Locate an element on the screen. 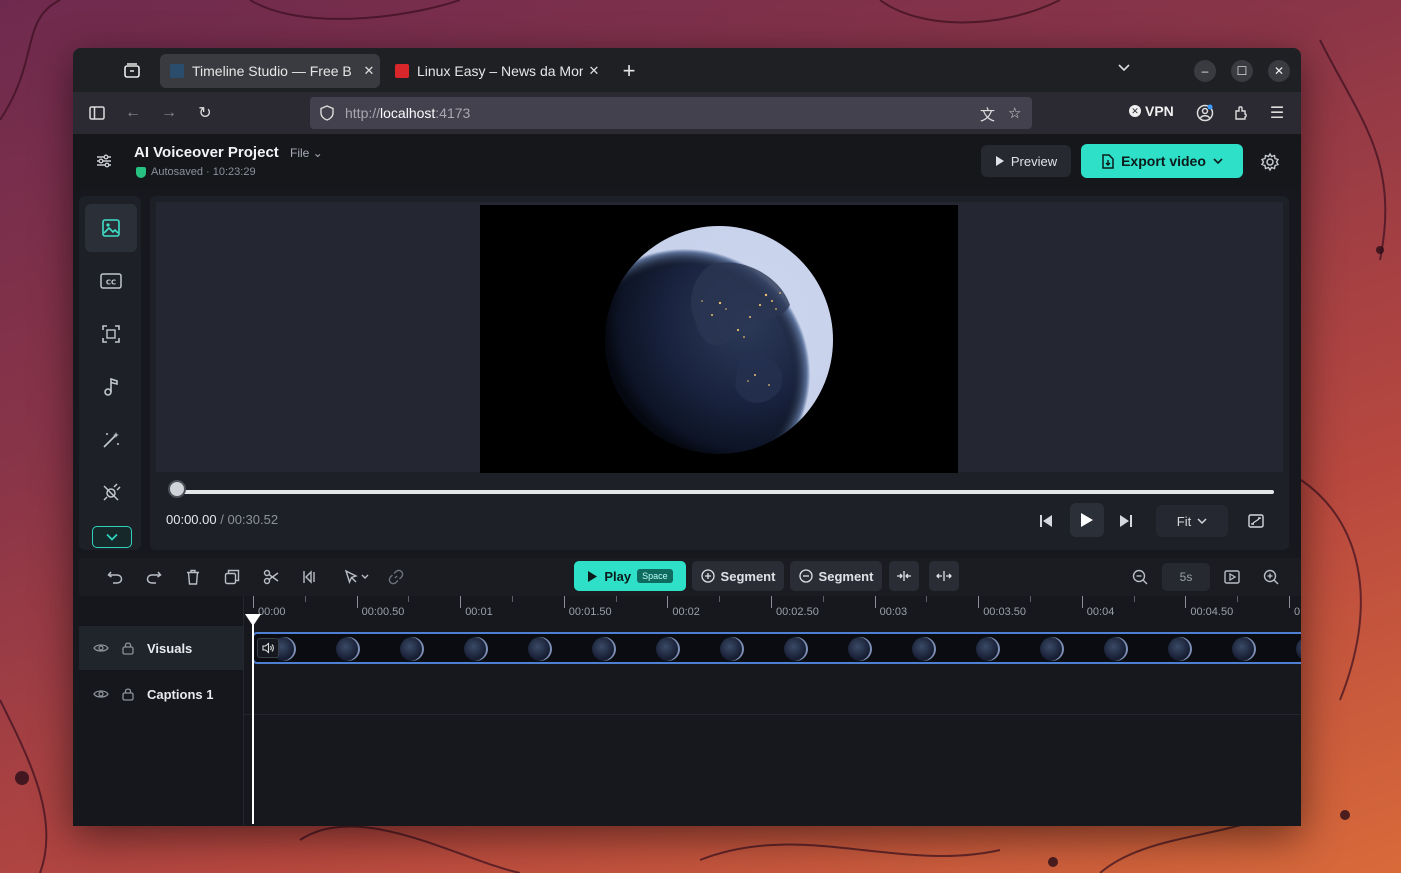 This screenshot has height=873, width=1401. select-tool-dropdown is located at coordinates (356, 577).